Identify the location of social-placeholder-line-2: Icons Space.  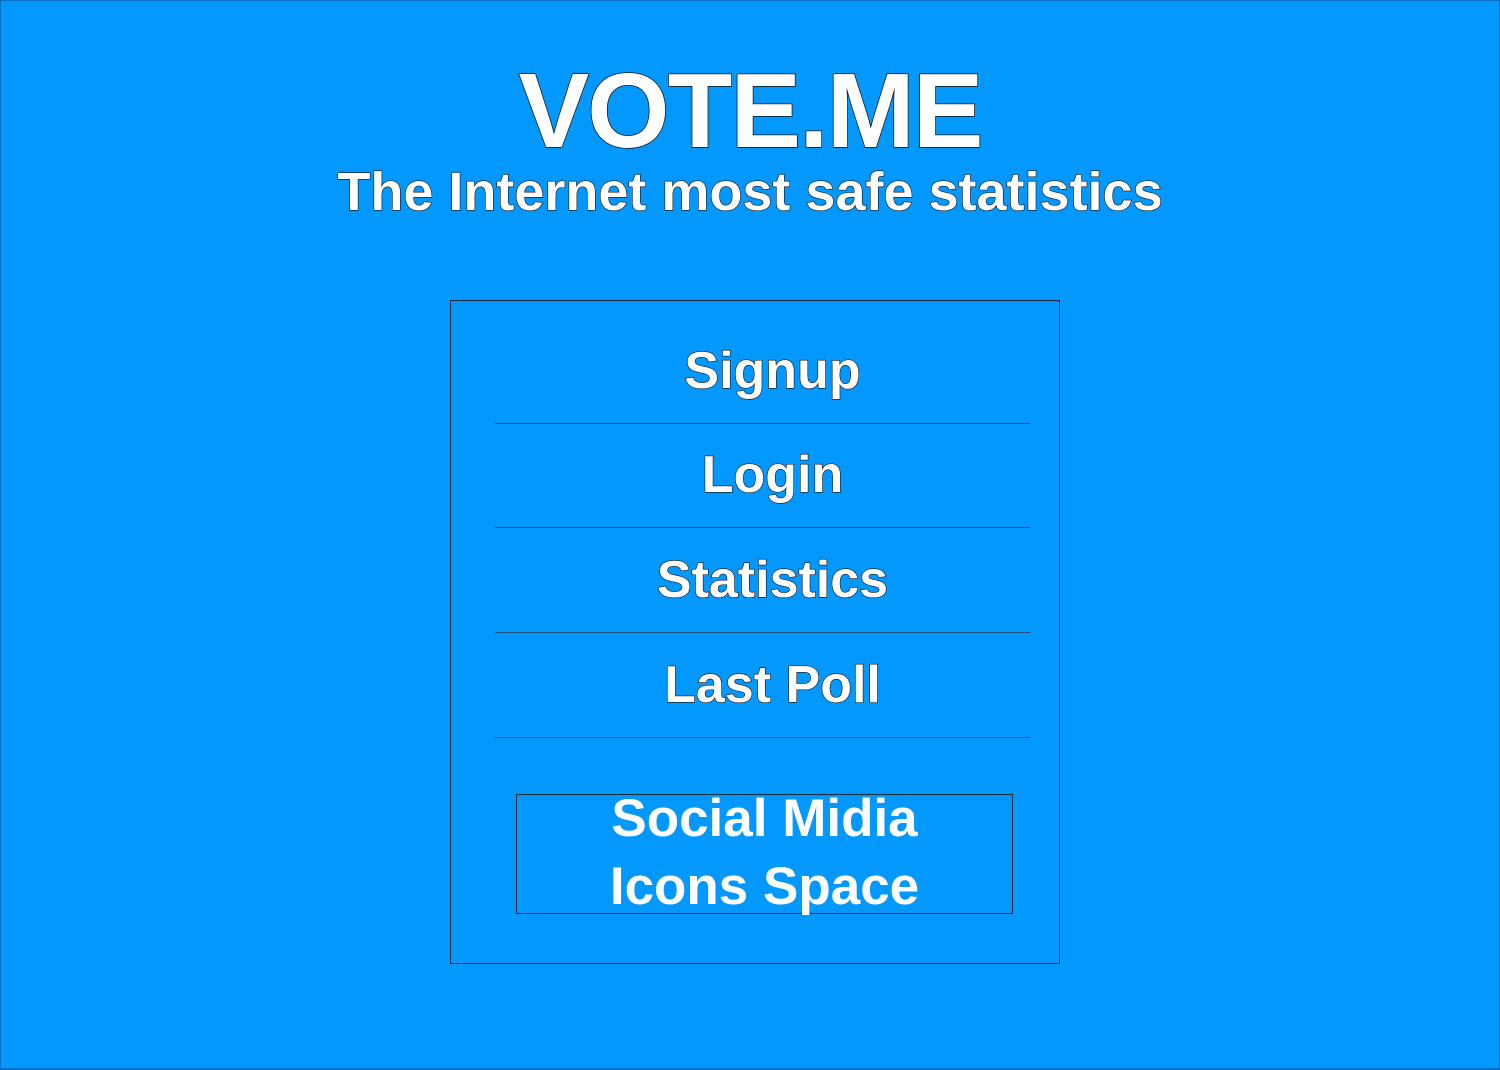
(764, 886).